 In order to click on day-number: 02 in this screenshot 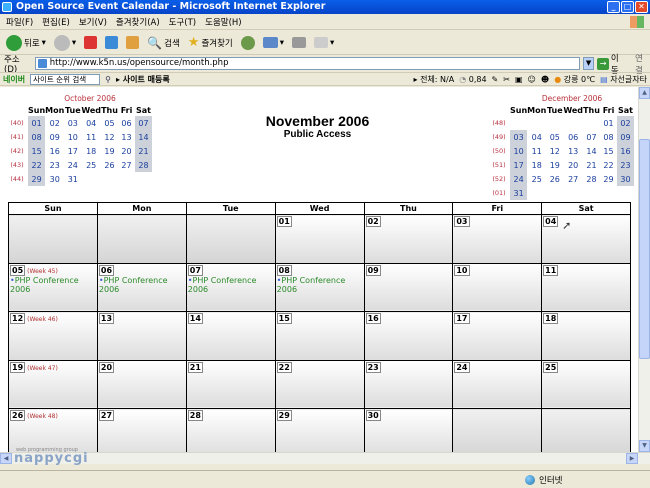, I will do `click(373, 221)`.